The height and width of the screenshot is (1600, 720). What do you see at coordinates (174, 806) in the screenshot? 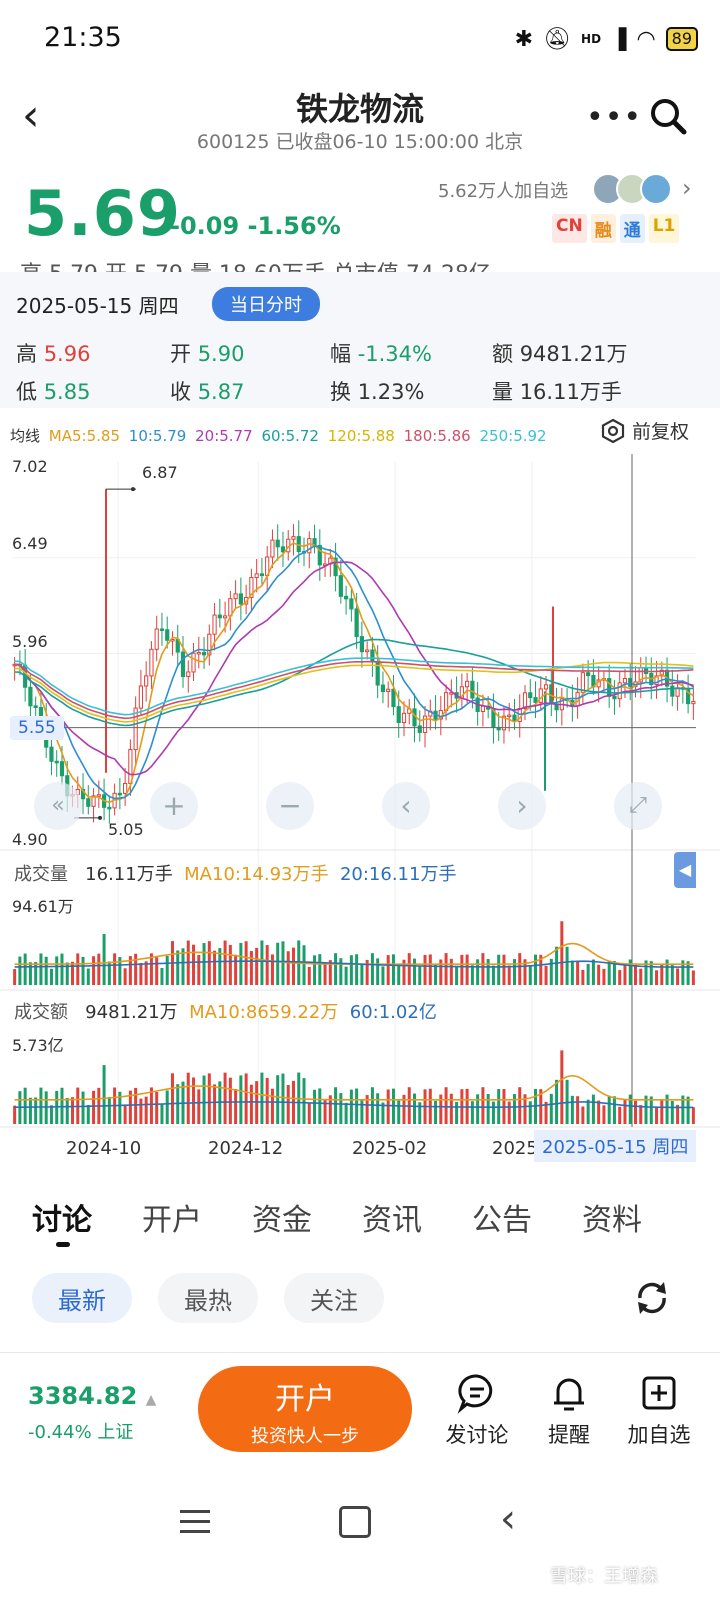
I see `zoom-in-button: +` at bounding box center [174, 806].